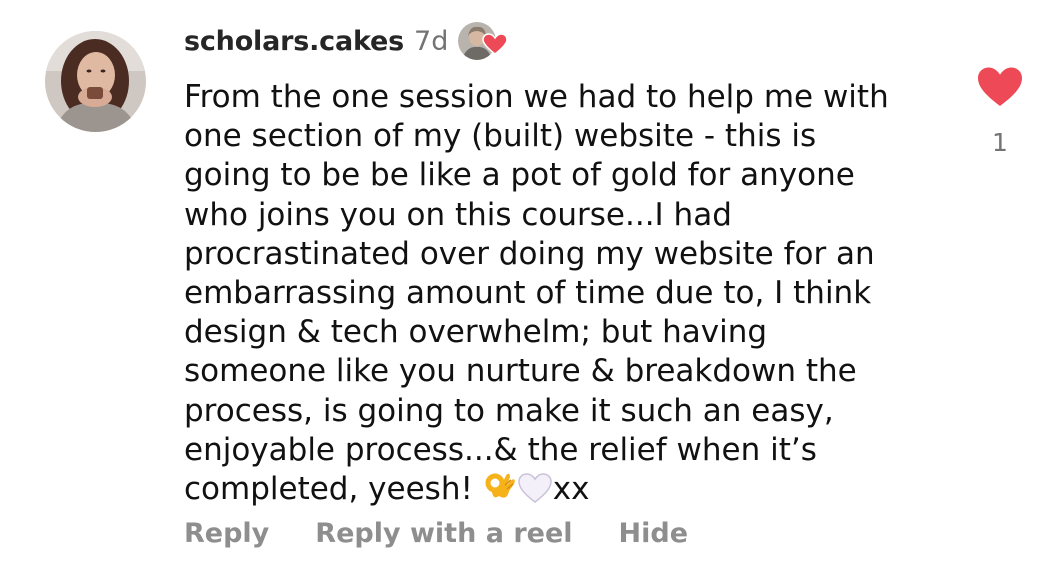 The image size is (1055, 582). What do you see at coordinates (535, 493) in the screenshot?
I see `white-heart-emoji-icon` at bounding box center [535, 493].